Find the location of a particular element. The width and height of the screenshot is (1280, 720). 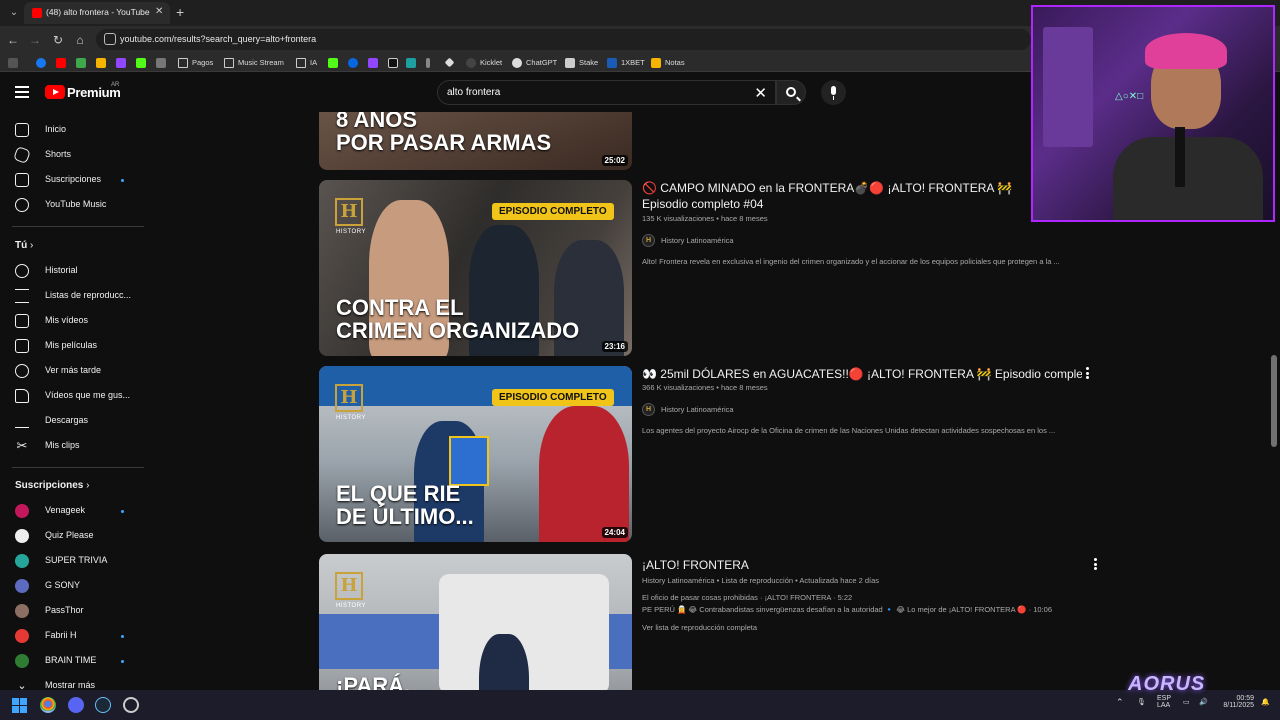

search-icon is located at coordinates (791, 92).